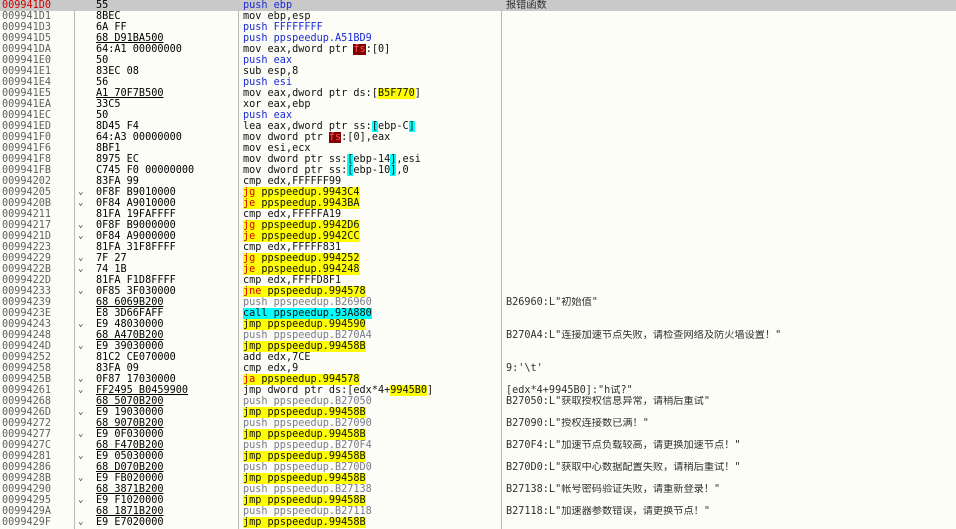 This screenshot has width=956, height=529. I want to click on disasm-row: 009941E4 56 push esi, so click(478, 82).